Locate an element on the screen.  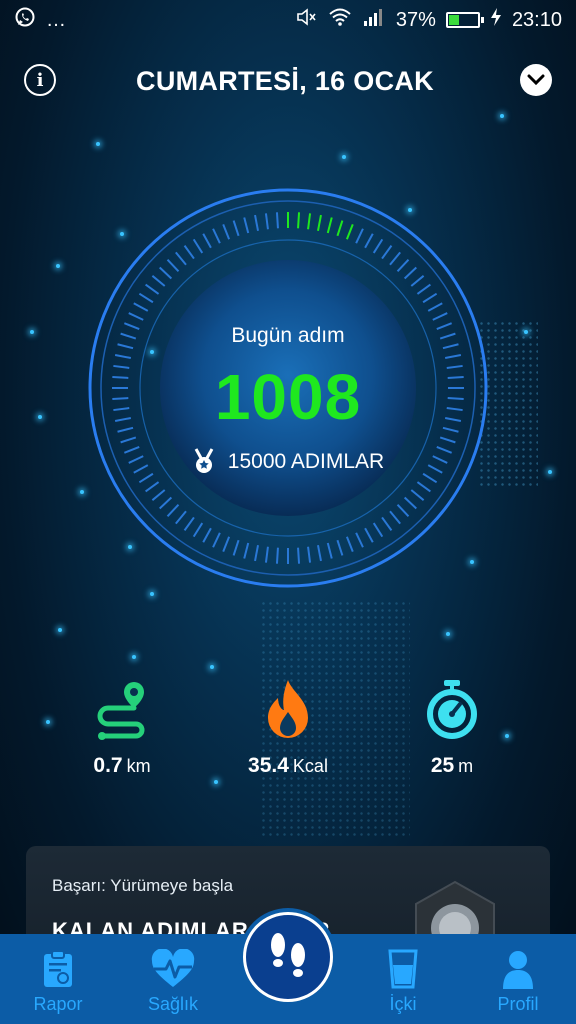
signal-icon is located at coordinates (374, 20).